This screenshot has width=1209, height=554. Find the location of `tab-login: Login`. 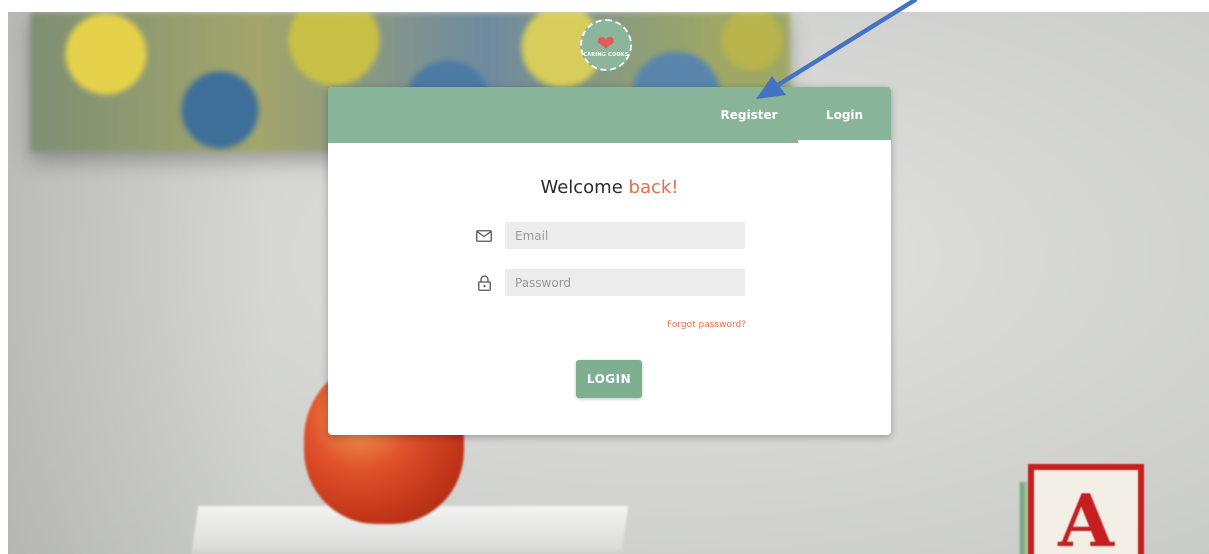

tab-login: Login is located at coordinates (844, 115).